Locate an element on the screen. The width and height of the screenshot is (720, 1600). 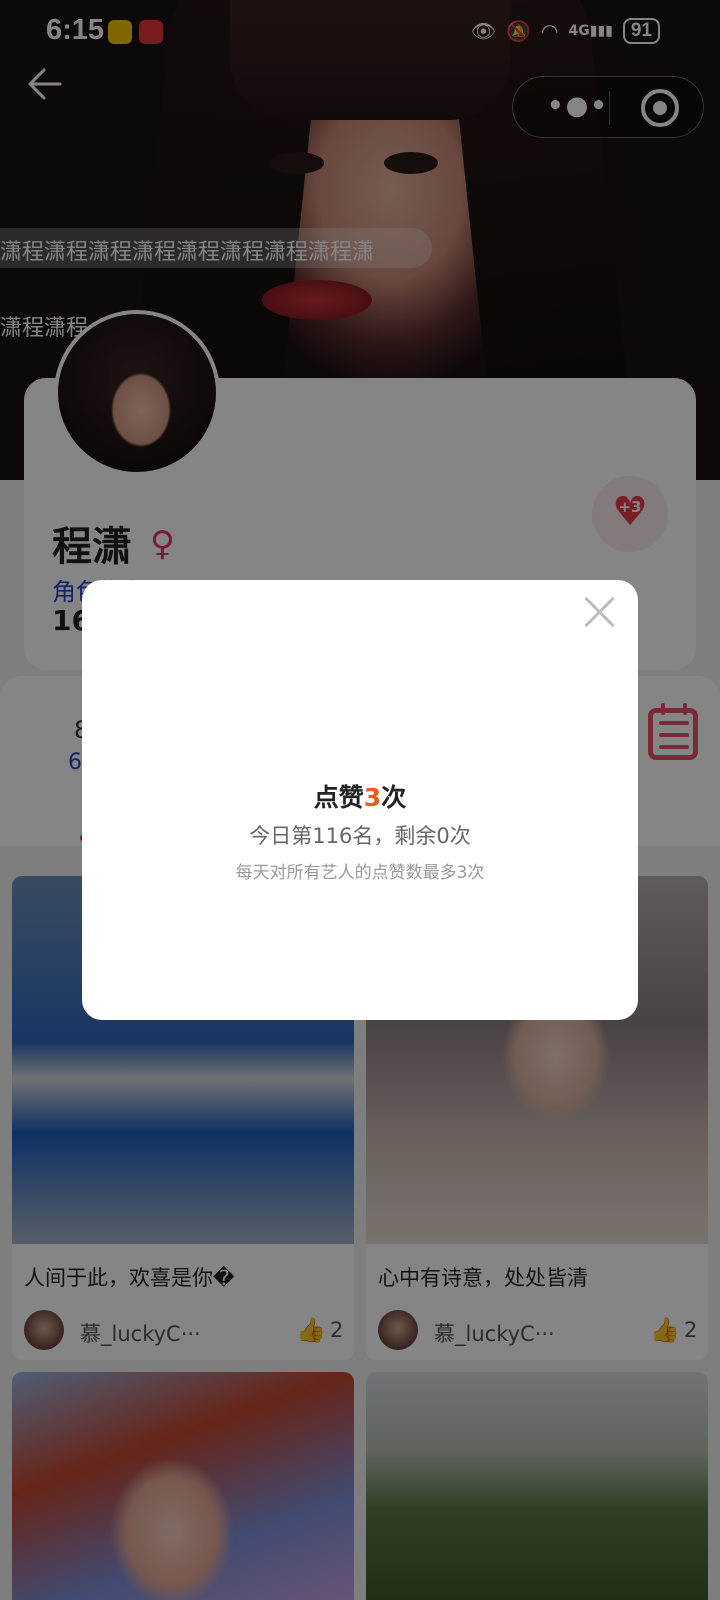
dialog-title-suffix: 次 is located at coordinates (394, 797).